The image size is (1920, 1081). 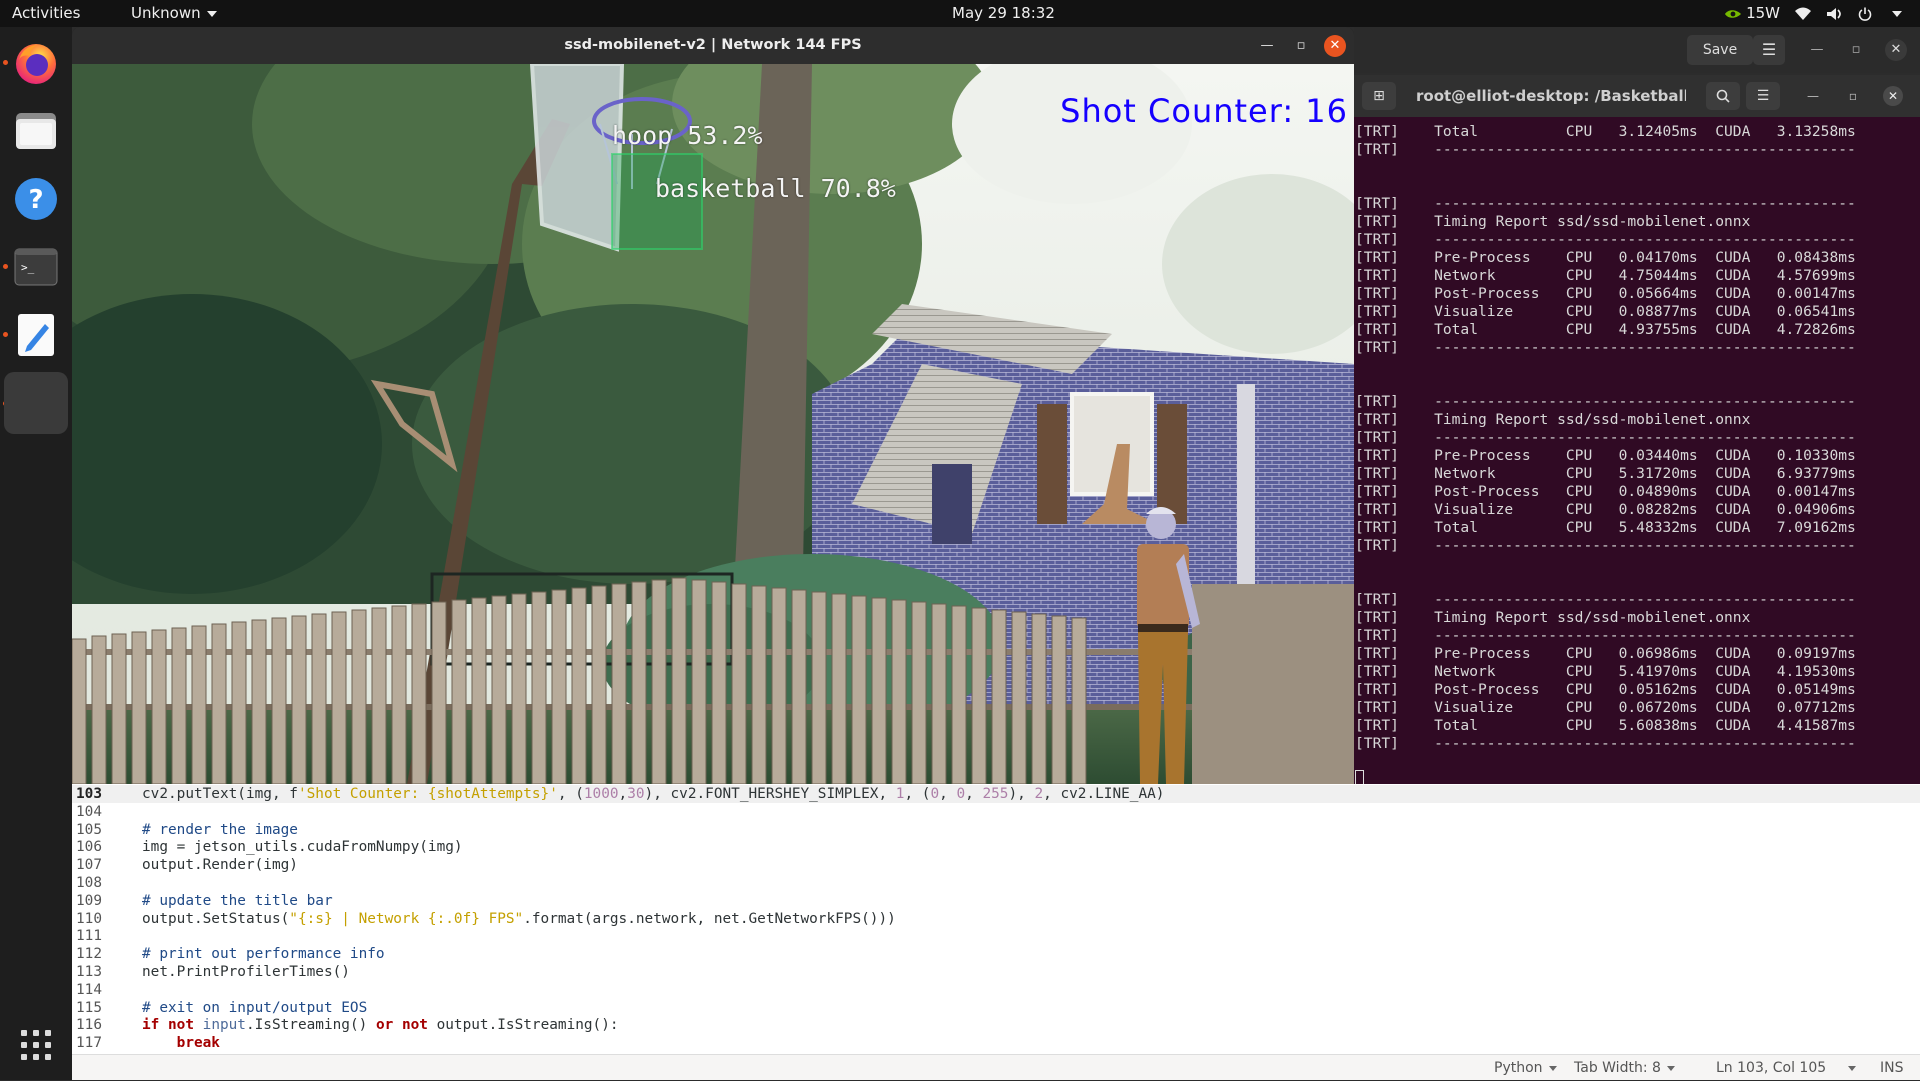 I want to click on code-token: or not, so click(x=406, y=1025).